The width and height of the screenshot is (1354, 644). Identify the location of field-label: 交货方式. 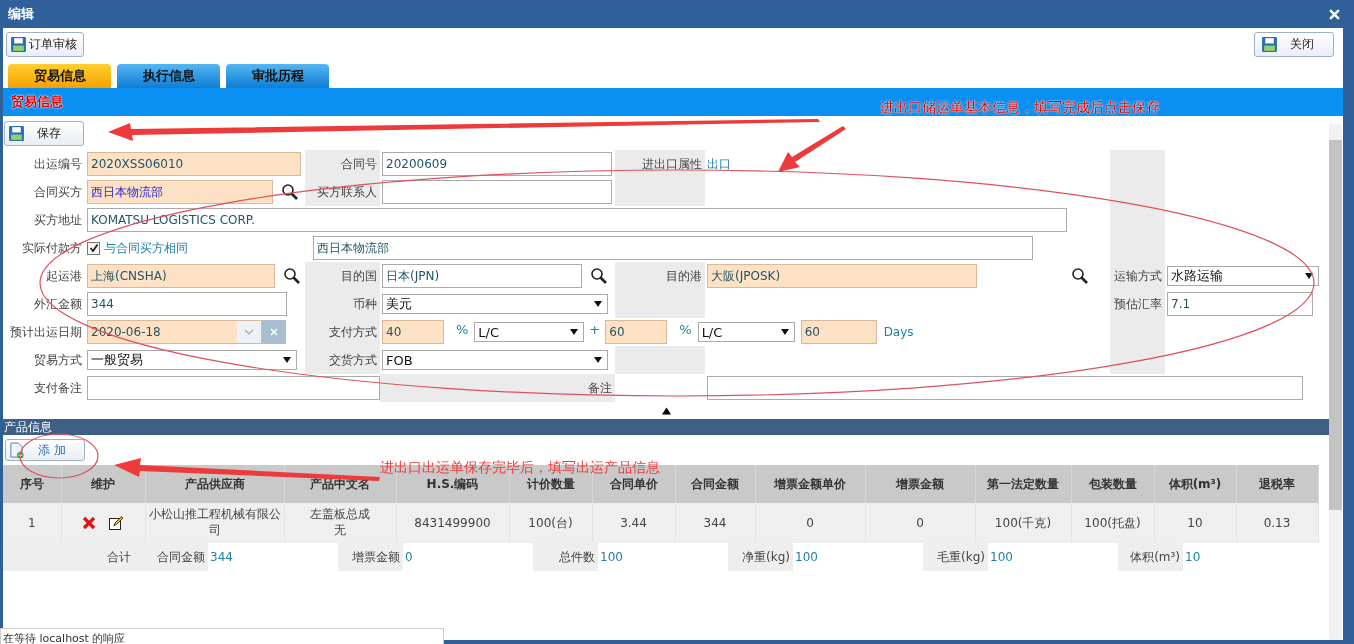
(342, 360).